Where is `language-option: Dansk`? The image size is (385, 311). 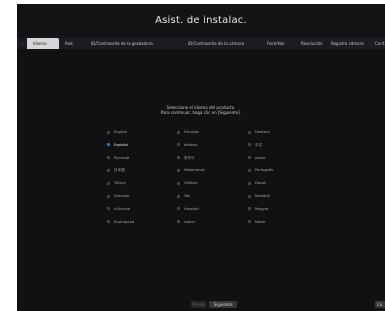
language-option: Dansk is located at coordinates (257, 183).